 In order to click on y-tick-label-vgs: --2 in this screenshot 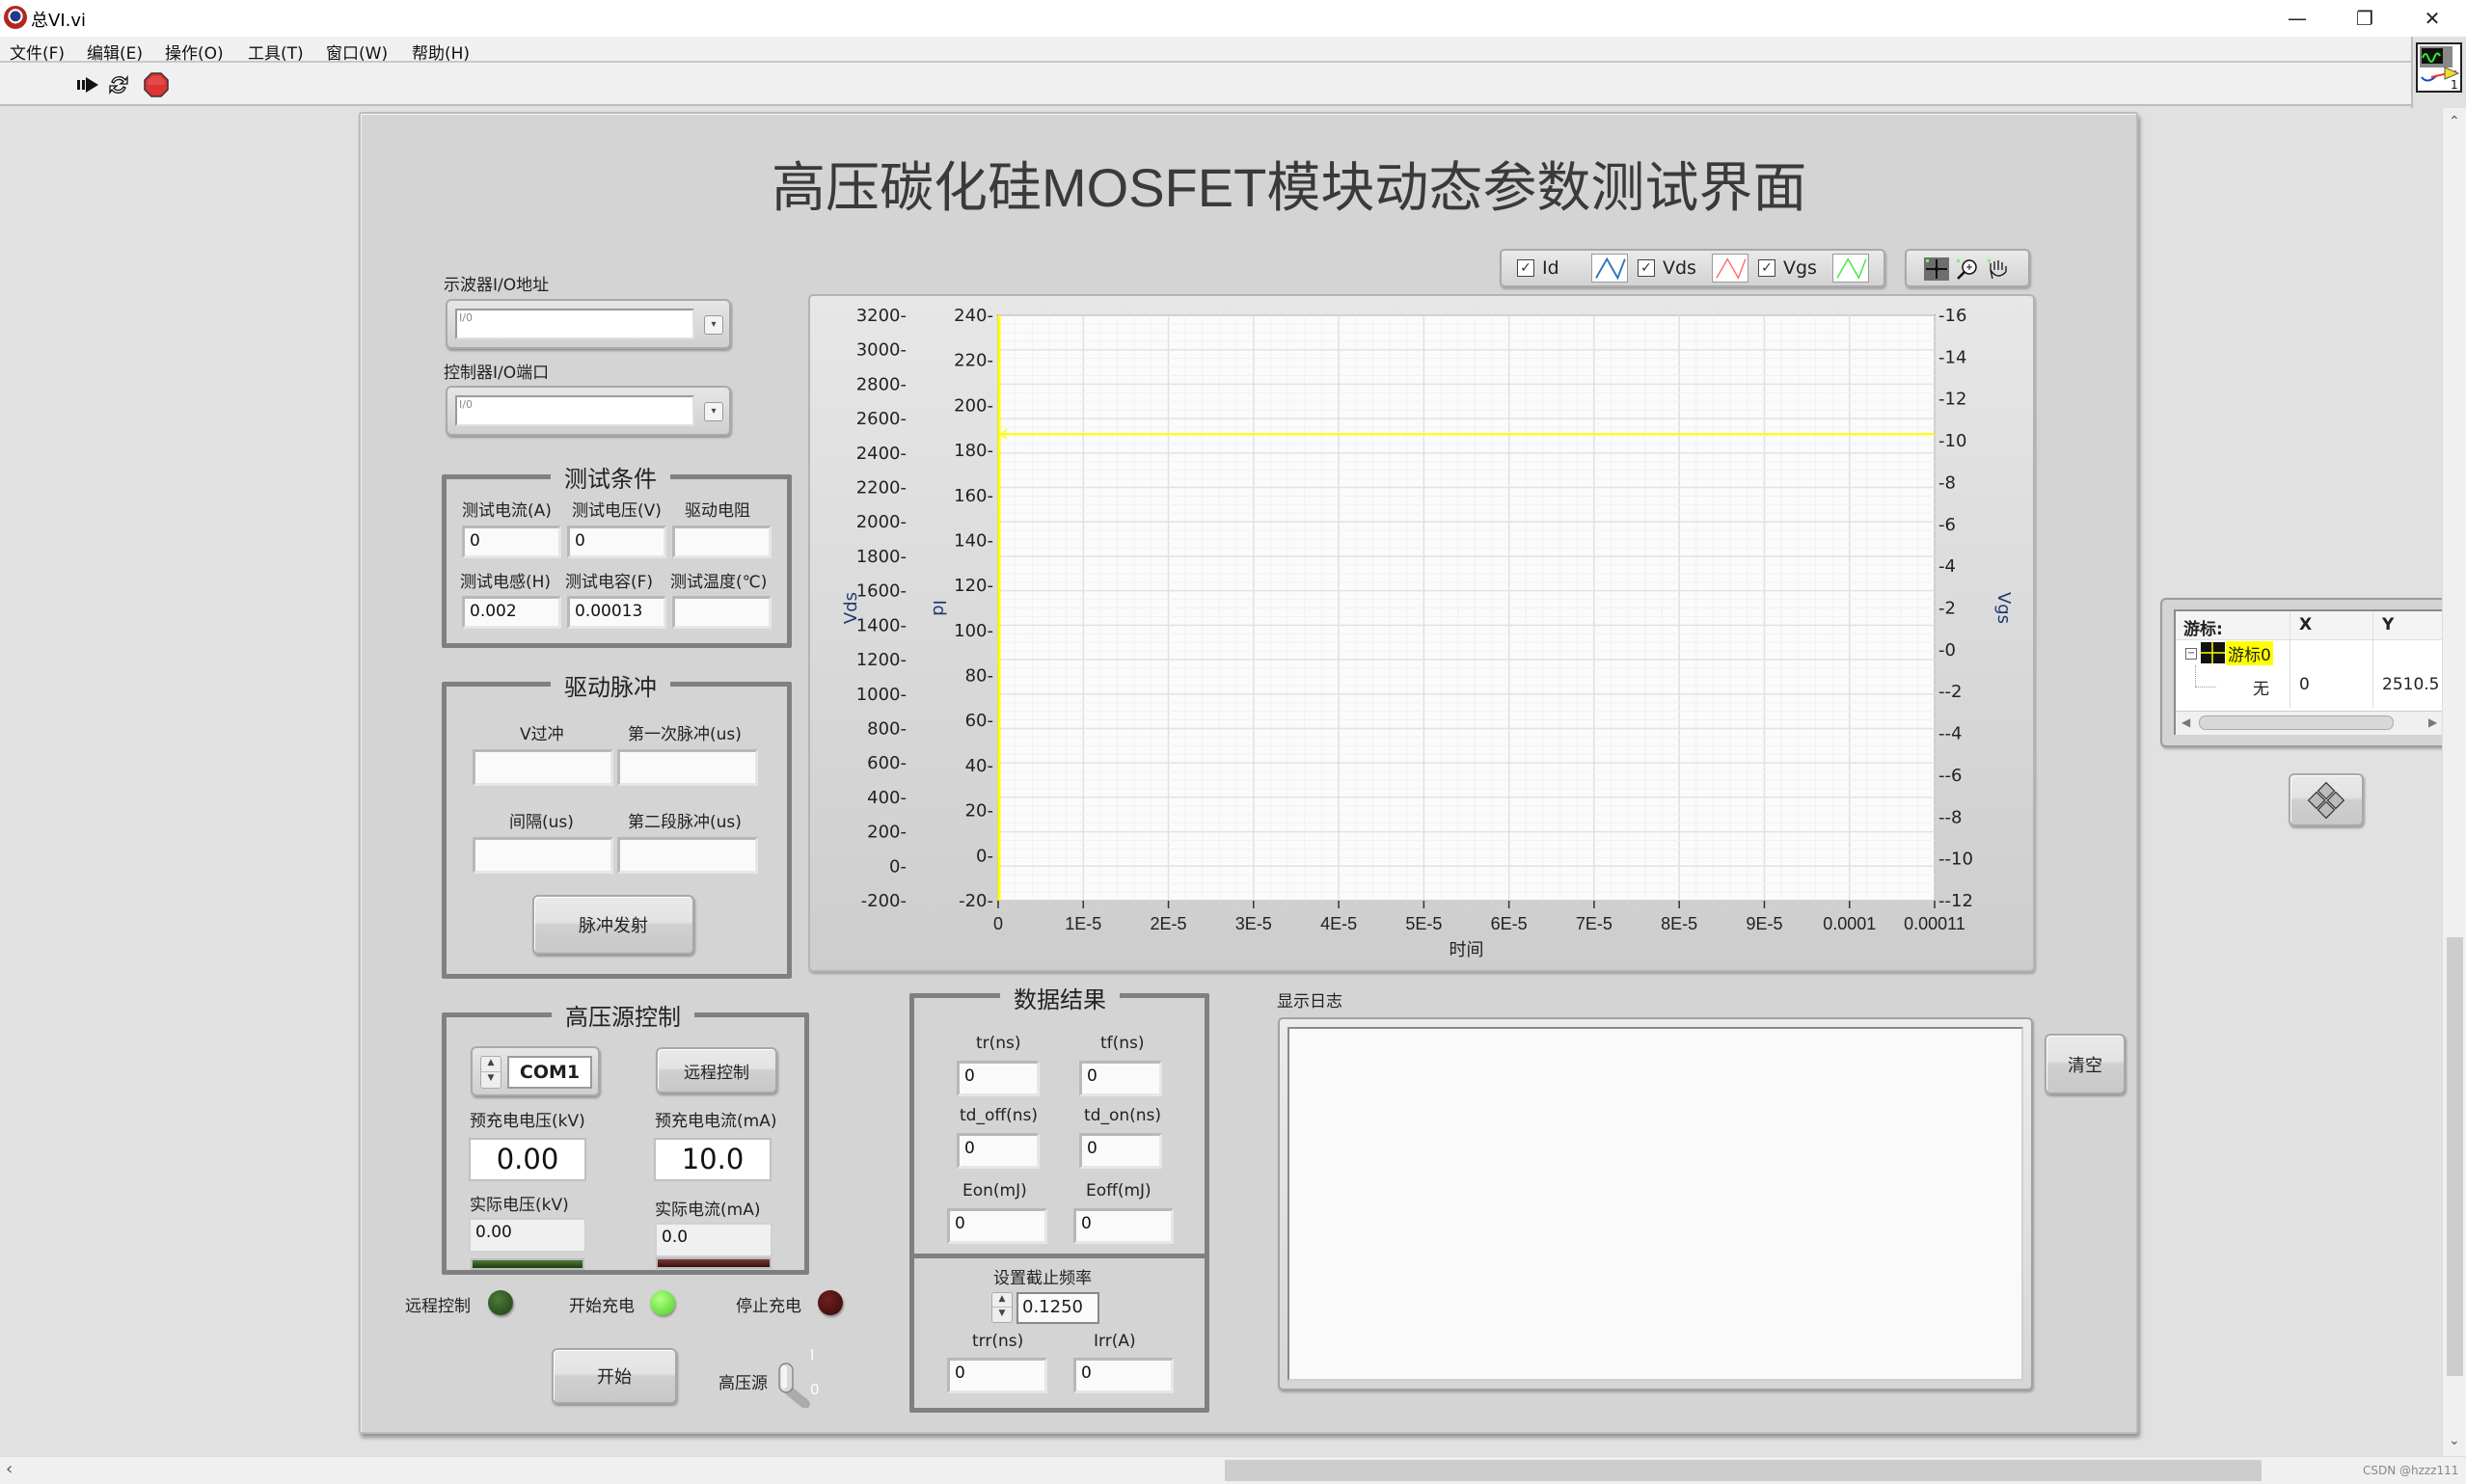, I will do `click(1950, 692)`.